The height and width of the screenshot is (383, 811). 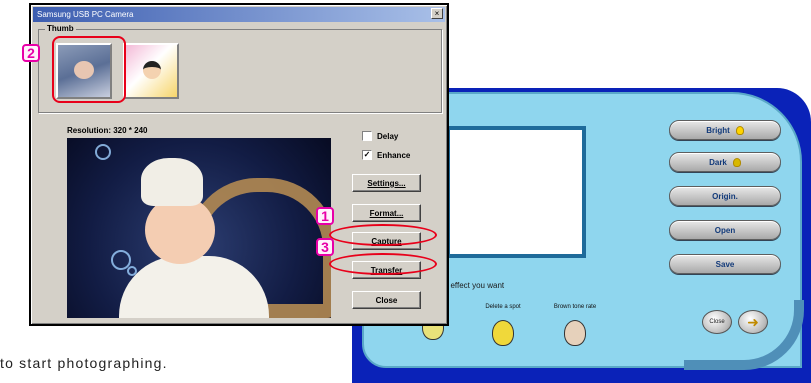 What do you see at coordinates (180, 230) in the screenshot?
I see `baby-face` at bounding box center [180, 230].